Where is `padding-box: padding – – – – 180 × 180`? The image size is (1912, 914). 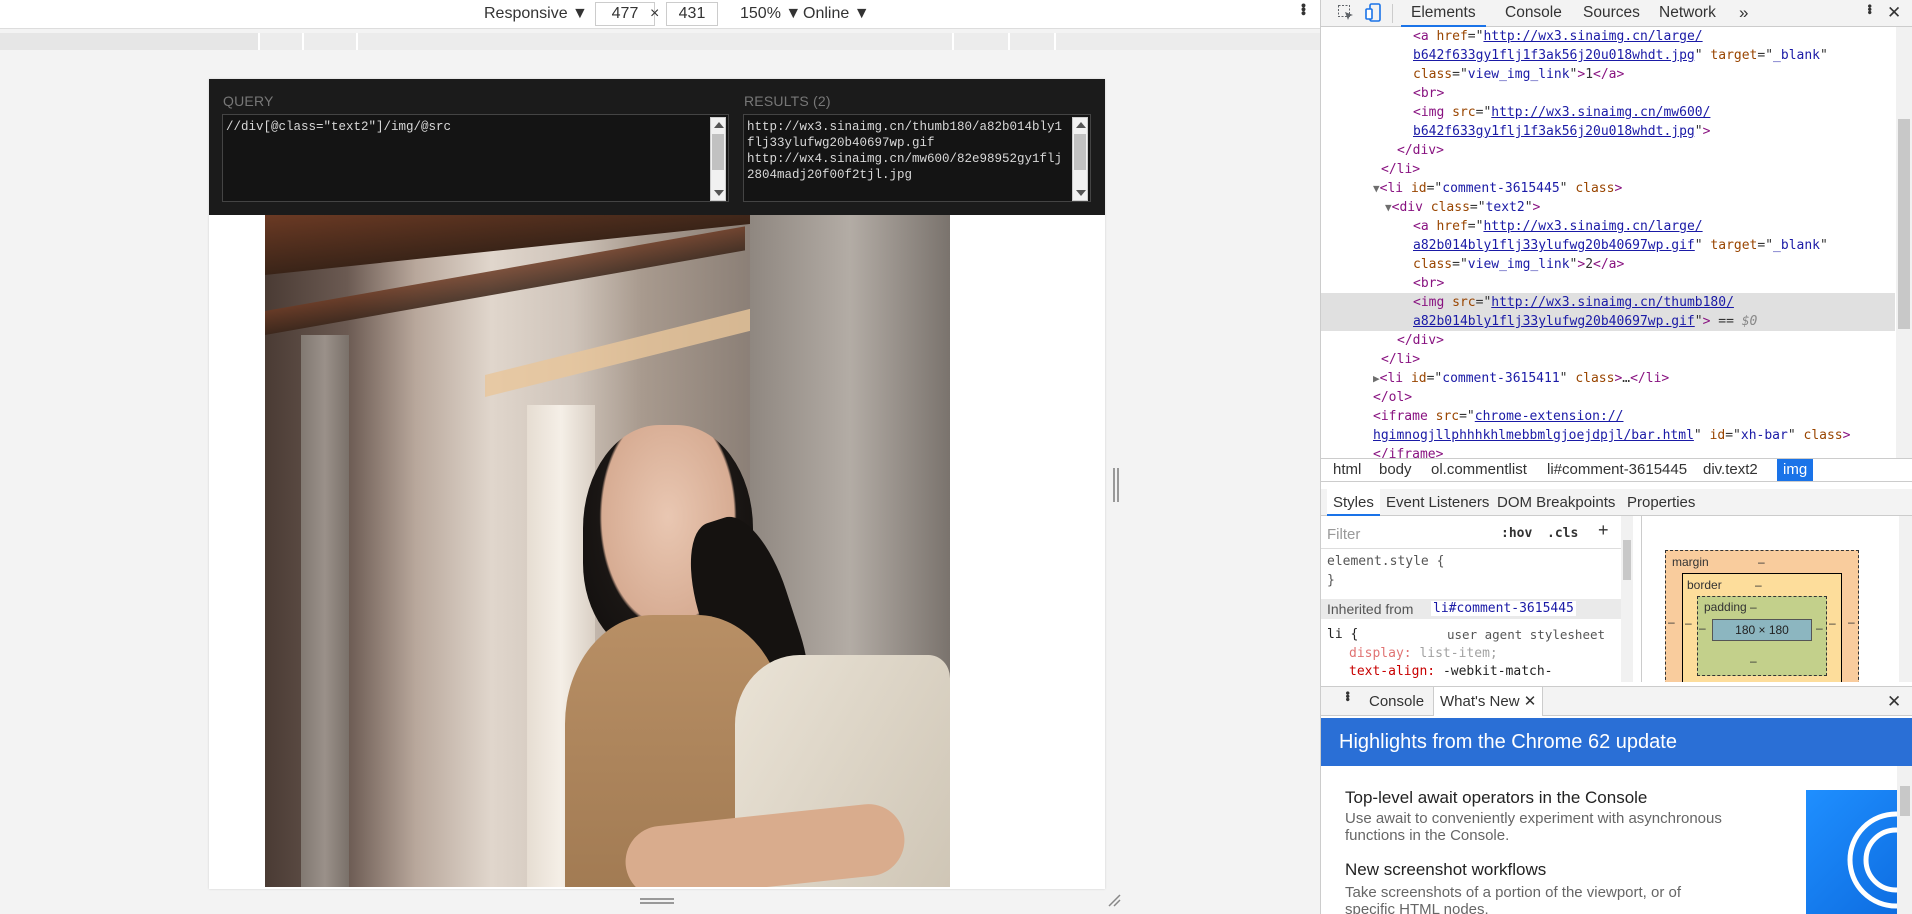
padding-box: padding – – – – 180 × 180 is located at coordinates (1762, 636).